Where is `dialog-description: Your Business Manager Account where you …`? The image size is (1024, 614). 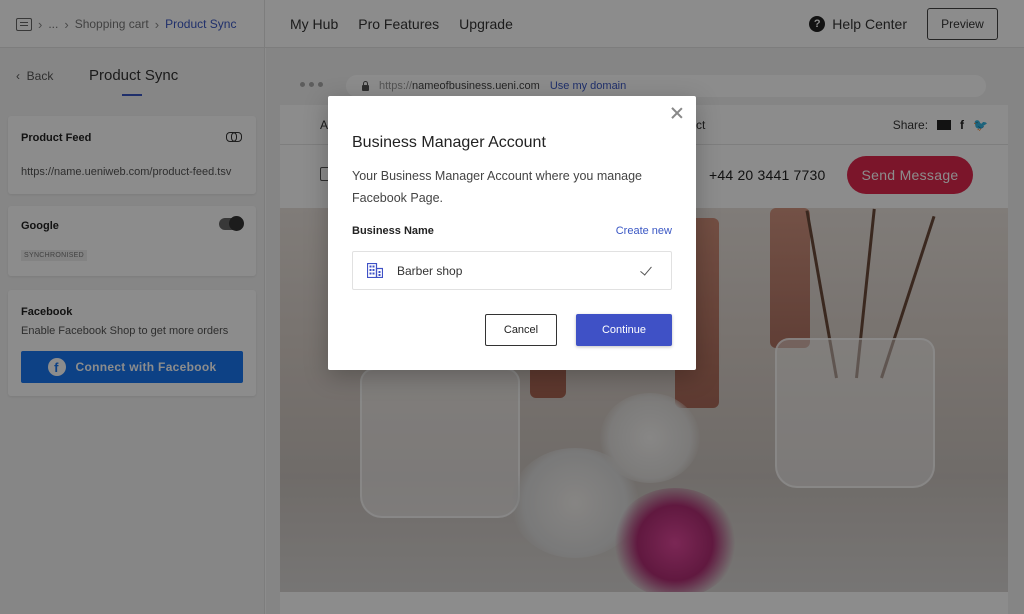 dialog-description: Your Business Manager Account where you … is located at coordinates (497, 187).